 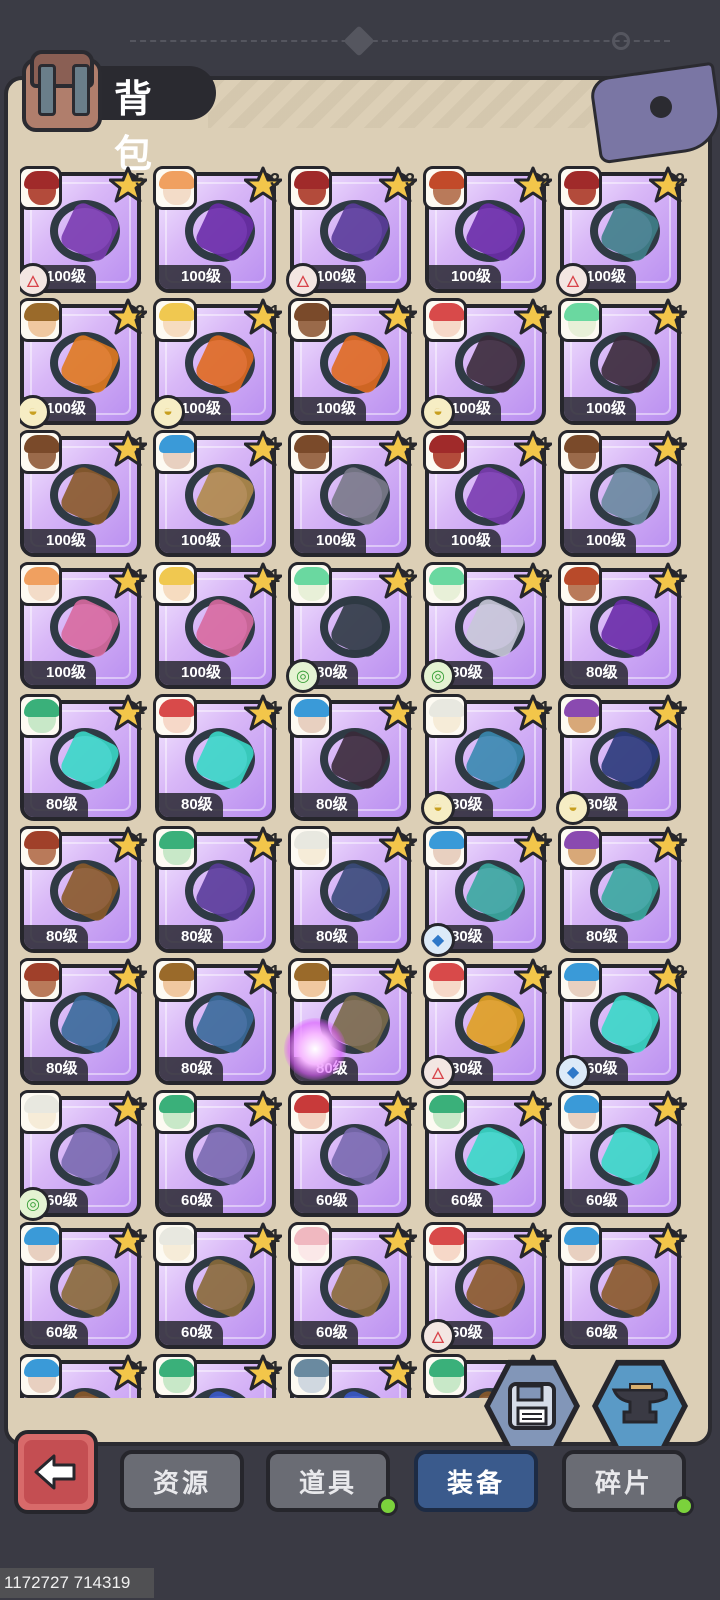 I want to click on tab-resources: 资源, so click(x=182, y=1481).